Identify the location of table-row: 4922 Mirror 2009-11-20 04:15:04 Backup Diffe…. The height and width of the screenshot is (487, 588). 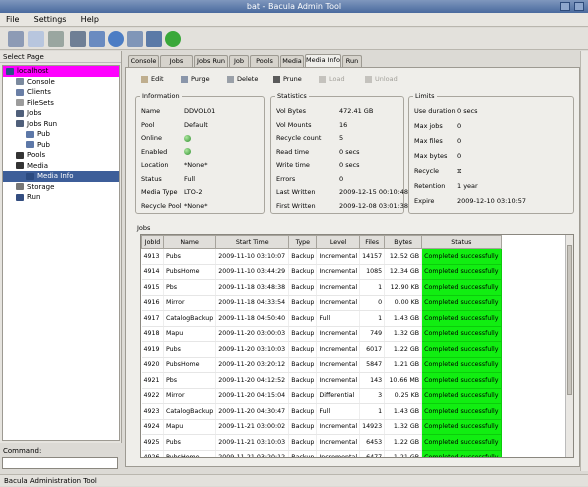
(321, 396).